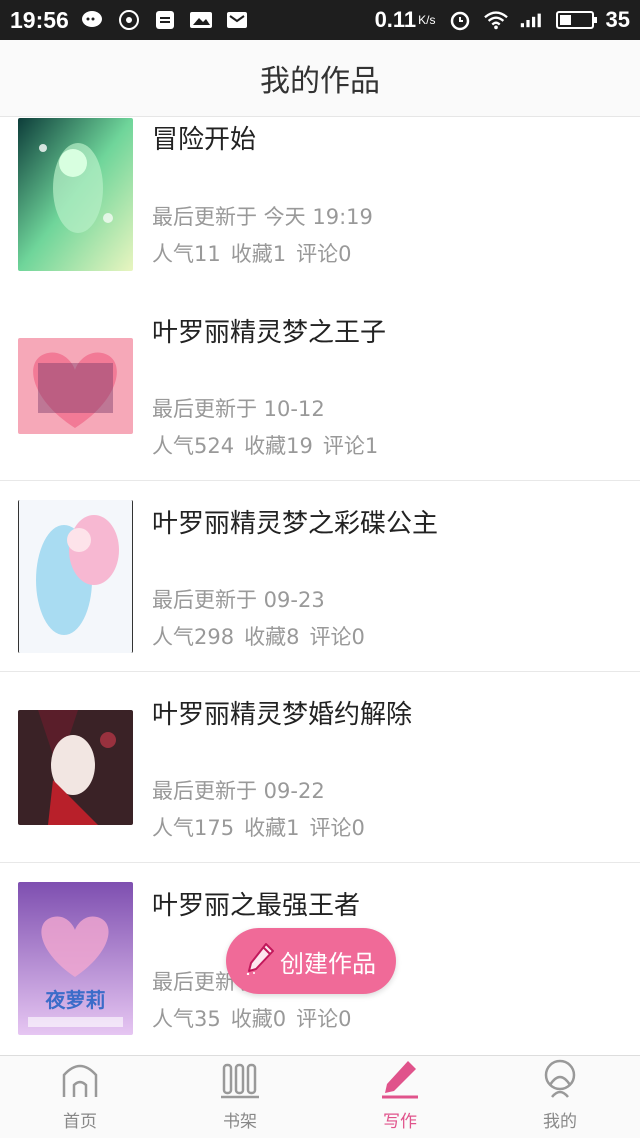  I want to click on work-updated: 最后更新于 今天 19:19, so click(262, 217).